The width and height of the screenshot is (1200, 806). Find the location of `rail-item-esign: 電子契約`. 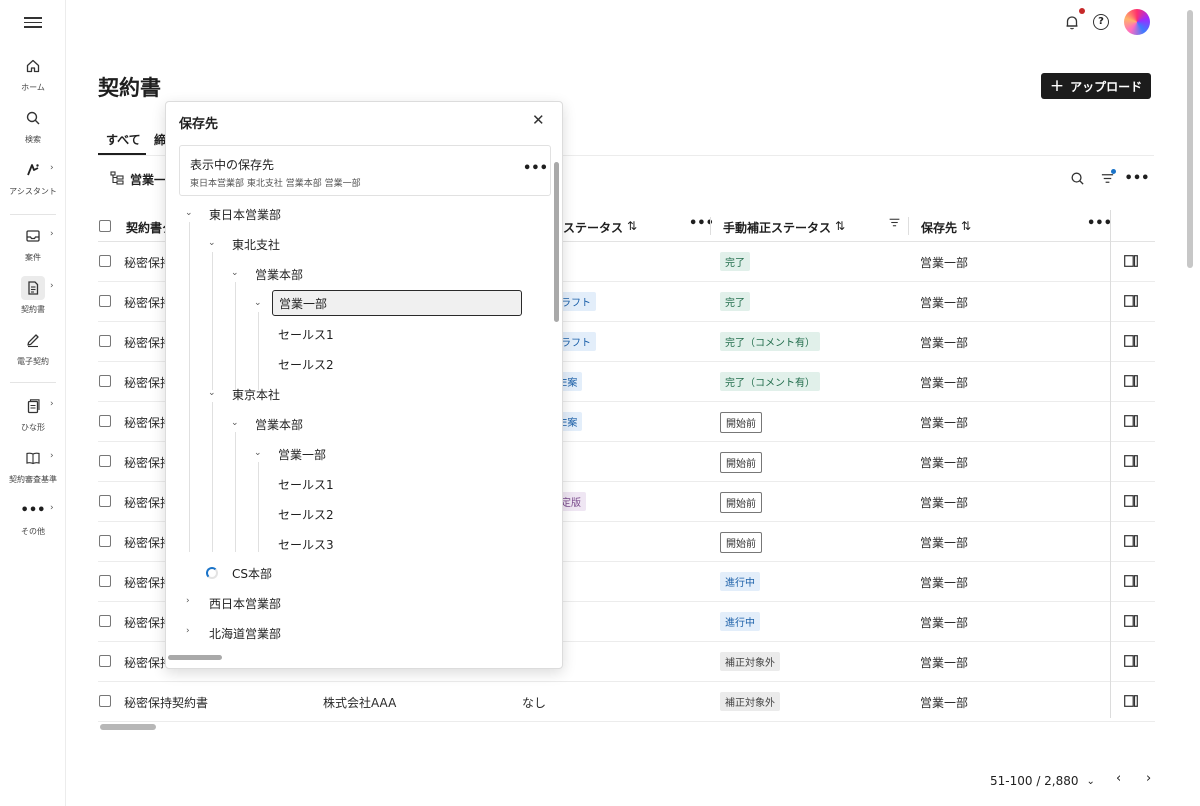

rail-item-esign: 電子契約 is located at coordinates (33, 352).